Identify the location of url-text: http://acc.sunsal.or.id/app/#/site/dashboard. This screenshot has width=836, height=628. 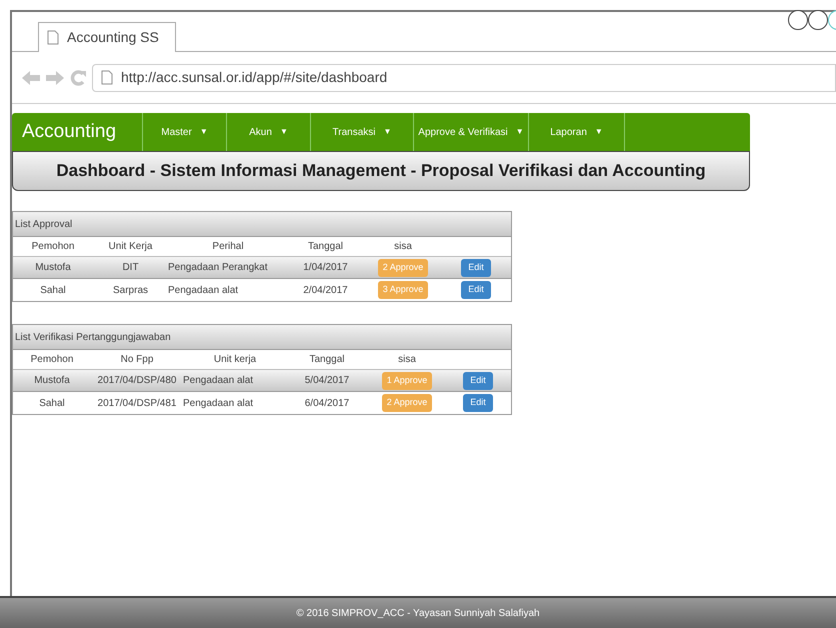
(254, 77).